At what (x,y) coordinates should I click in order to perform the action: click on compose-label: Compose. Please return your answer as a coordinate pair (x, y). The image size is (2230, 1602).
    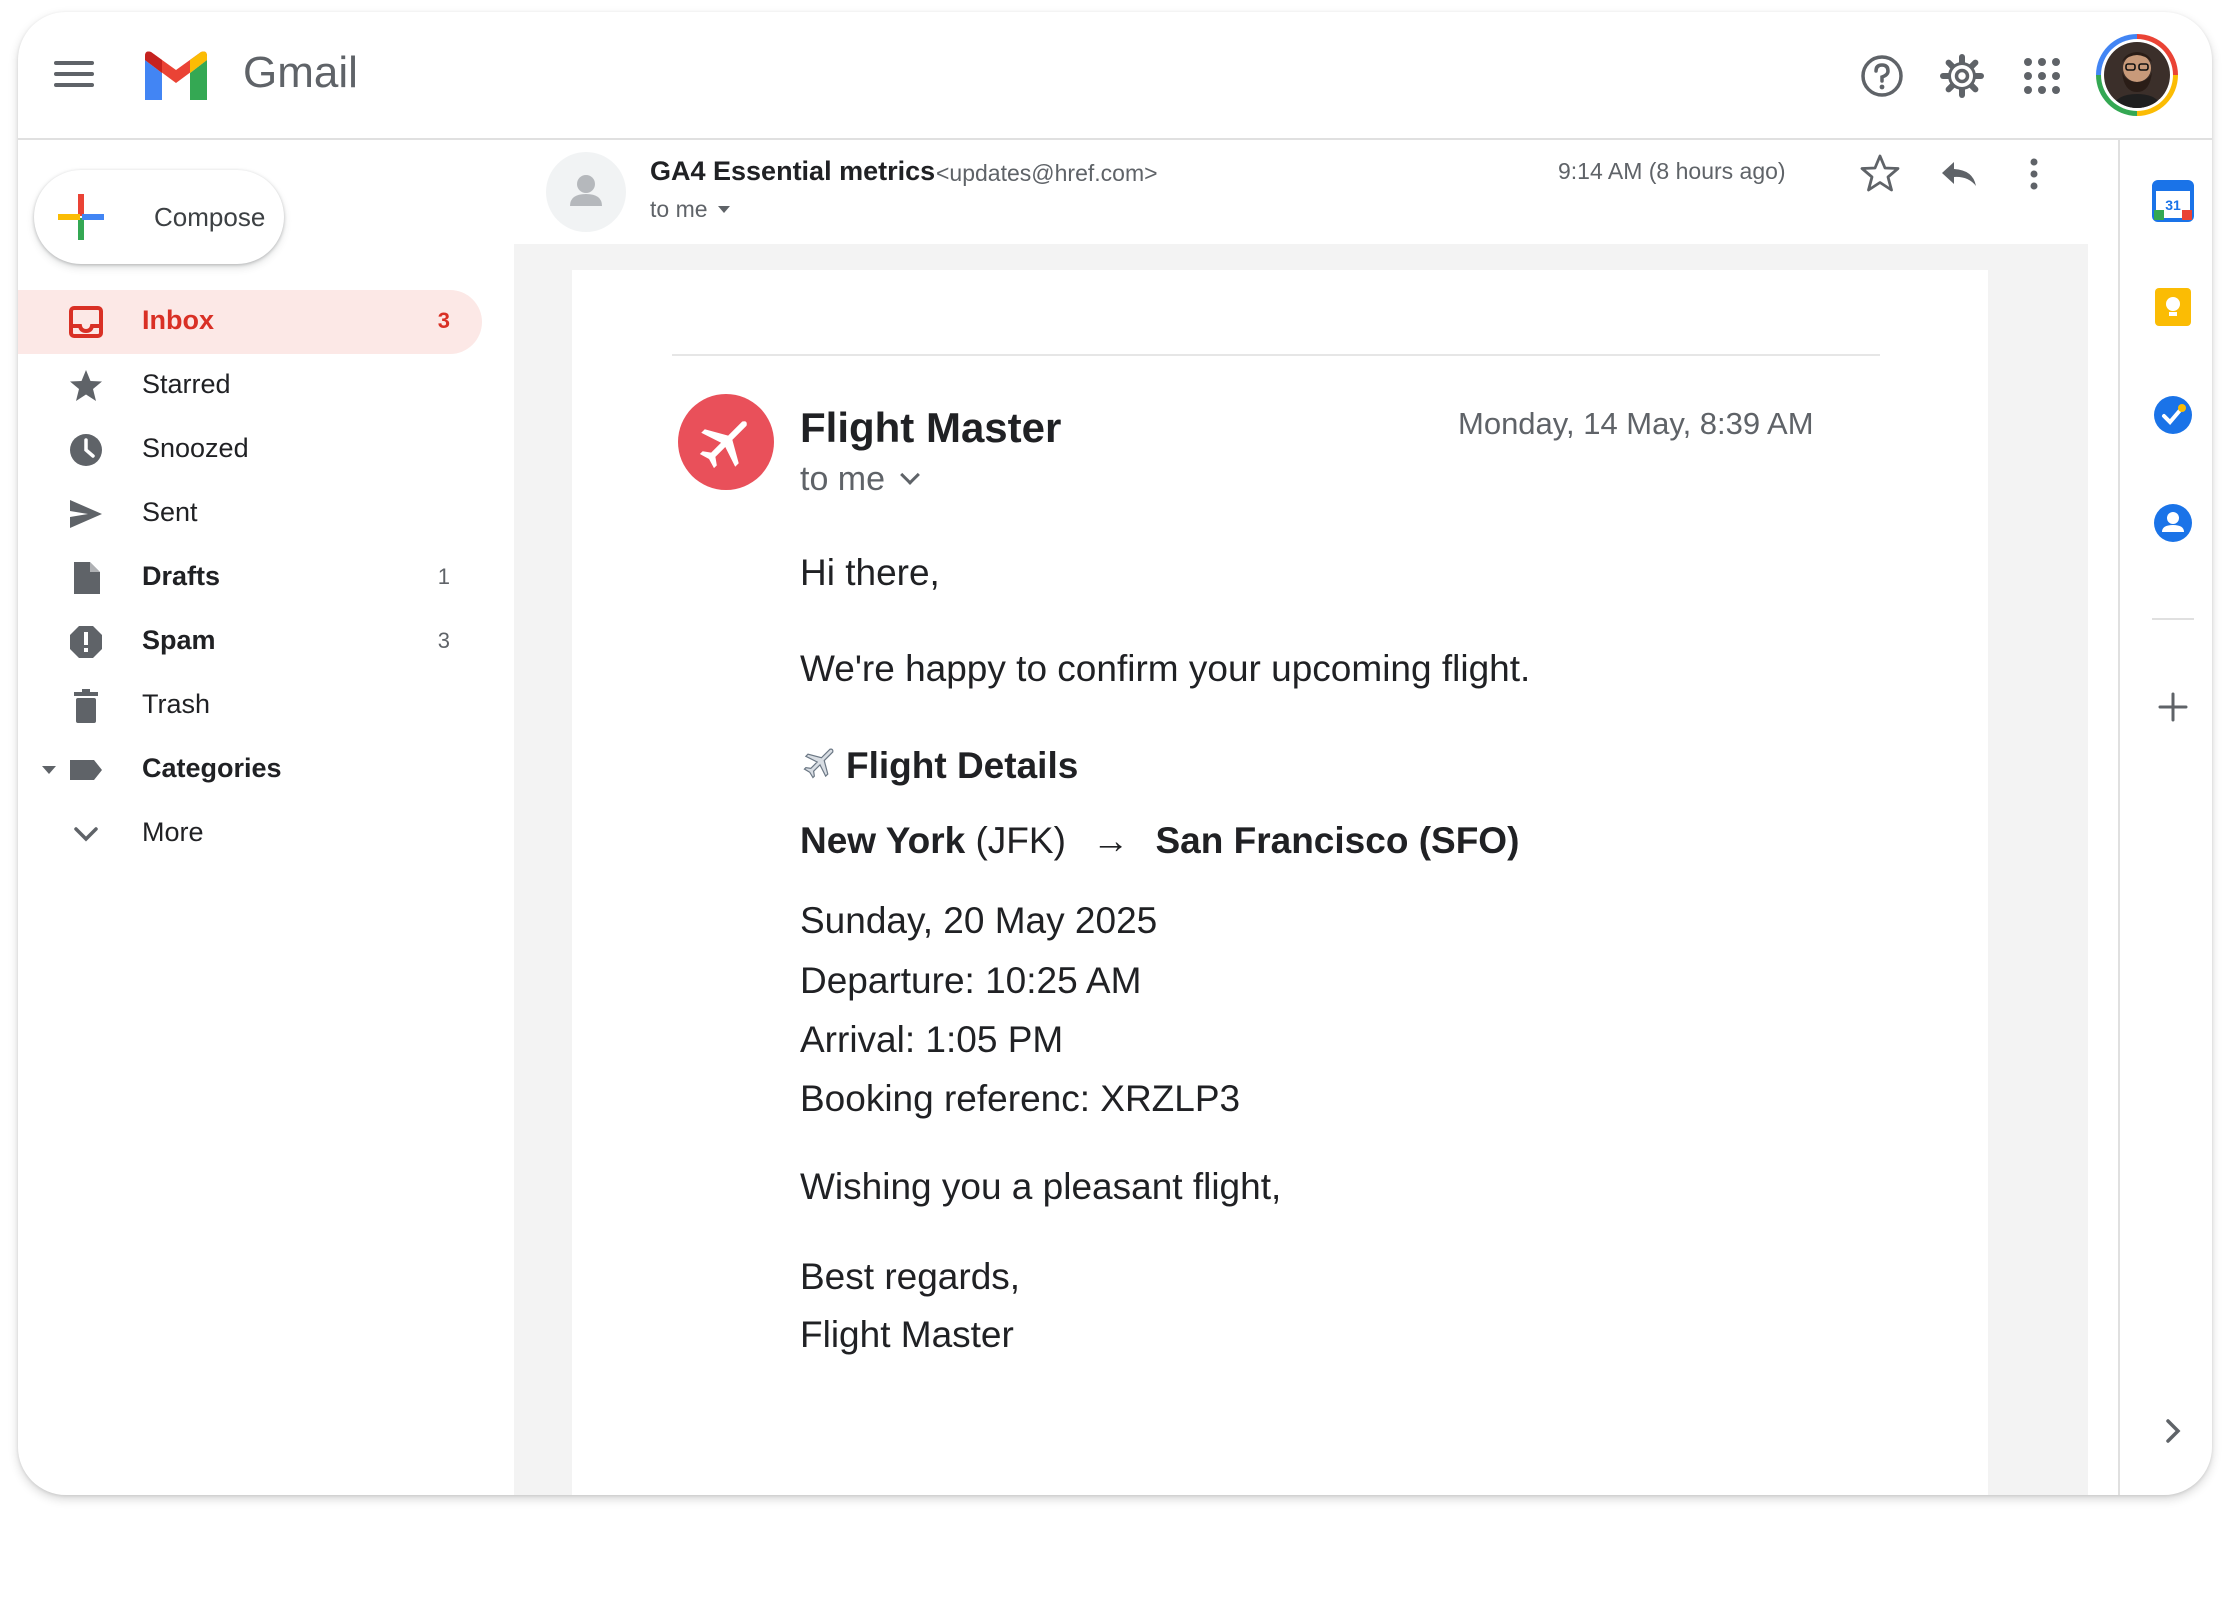
    Looking at the image, I should click on (210, 217).